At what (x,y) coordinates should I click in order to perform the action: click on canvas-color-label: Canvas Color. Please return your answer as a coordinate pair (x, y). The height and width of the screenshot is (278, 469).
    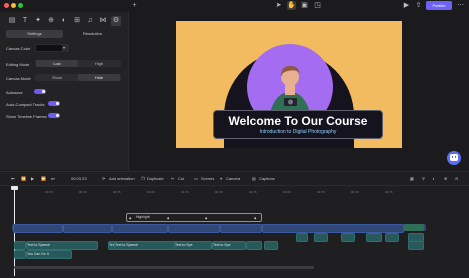
    Looking at the image, I should click on (18, 48).